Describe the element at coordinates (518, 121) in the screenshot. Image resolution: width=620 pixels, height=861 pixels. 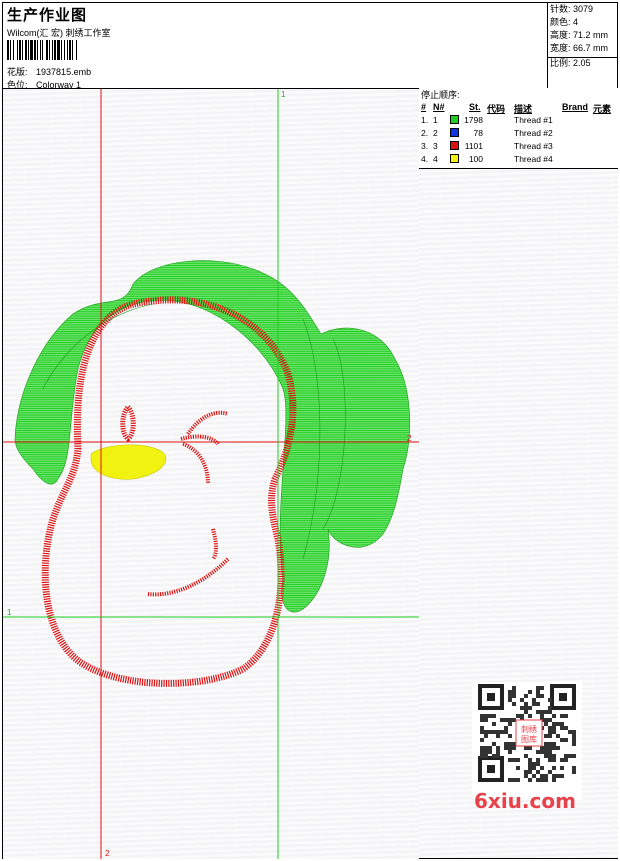
I see `table-row: 1. 1 1798 Thread #1` at that location.